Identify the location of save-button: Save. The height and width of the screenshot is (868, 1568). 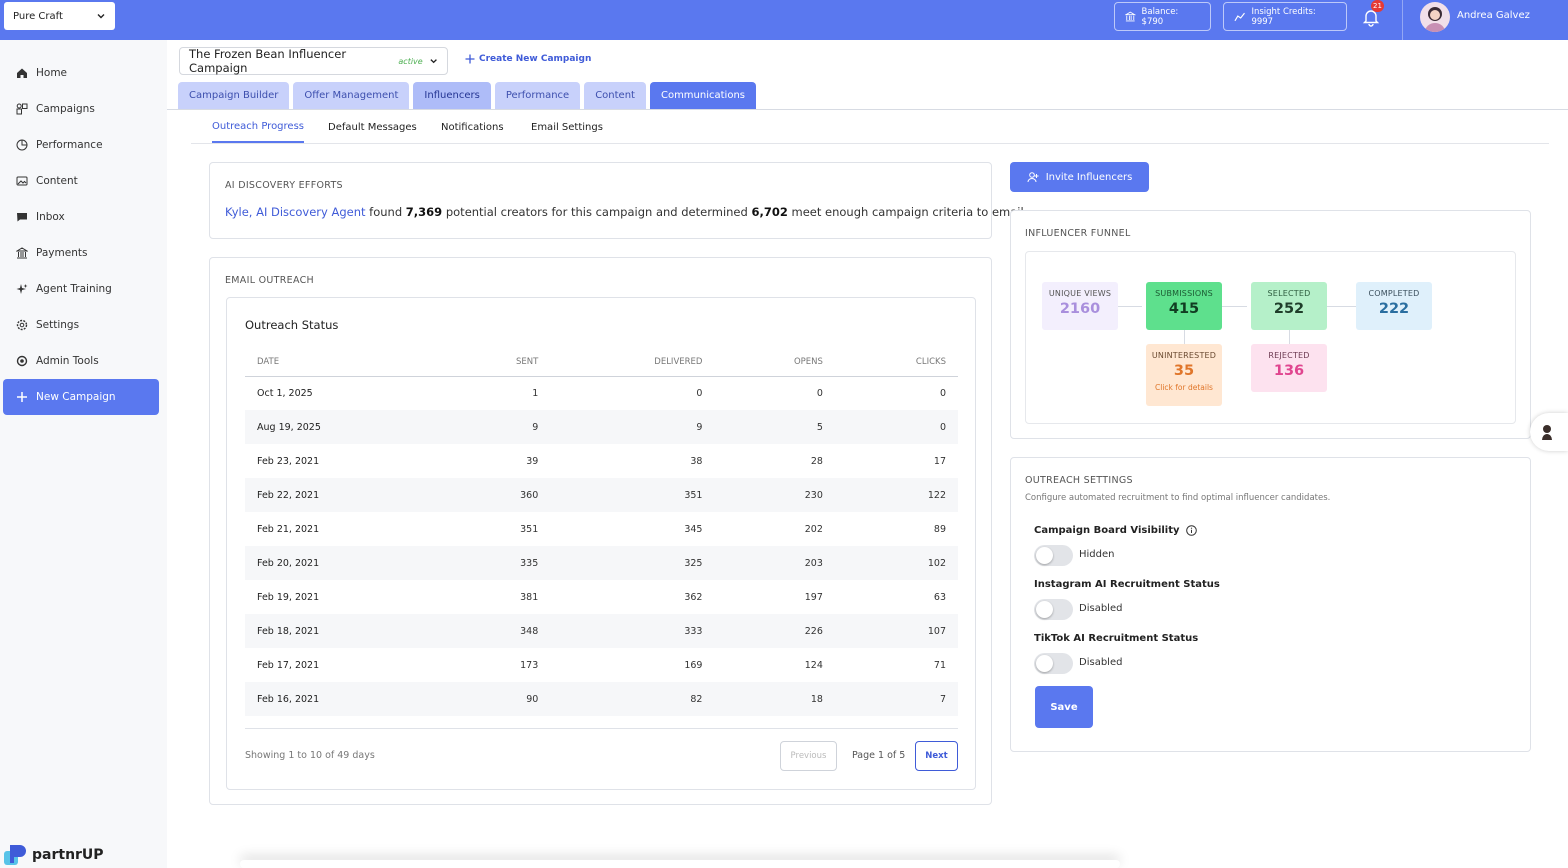
(1064, 707).